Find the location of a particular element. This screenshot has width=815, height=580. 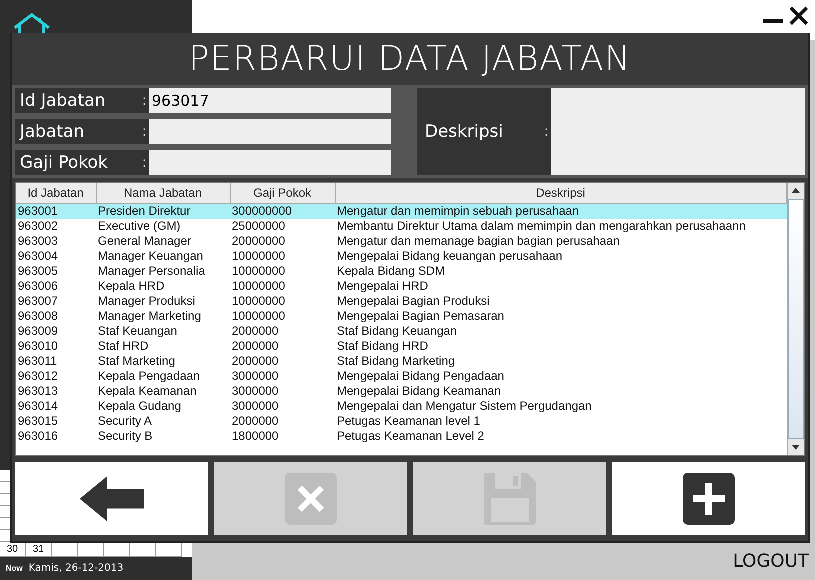

table-cell-text: Manager Keuangan is located at coordinates (150, 256).